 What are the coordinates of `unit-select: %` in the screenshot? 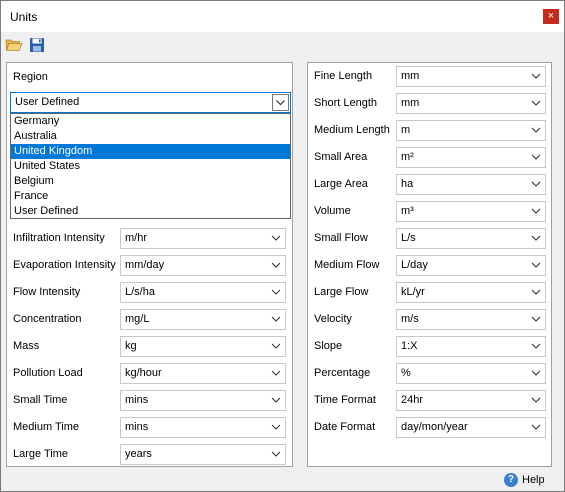 It's located at (471, 373).